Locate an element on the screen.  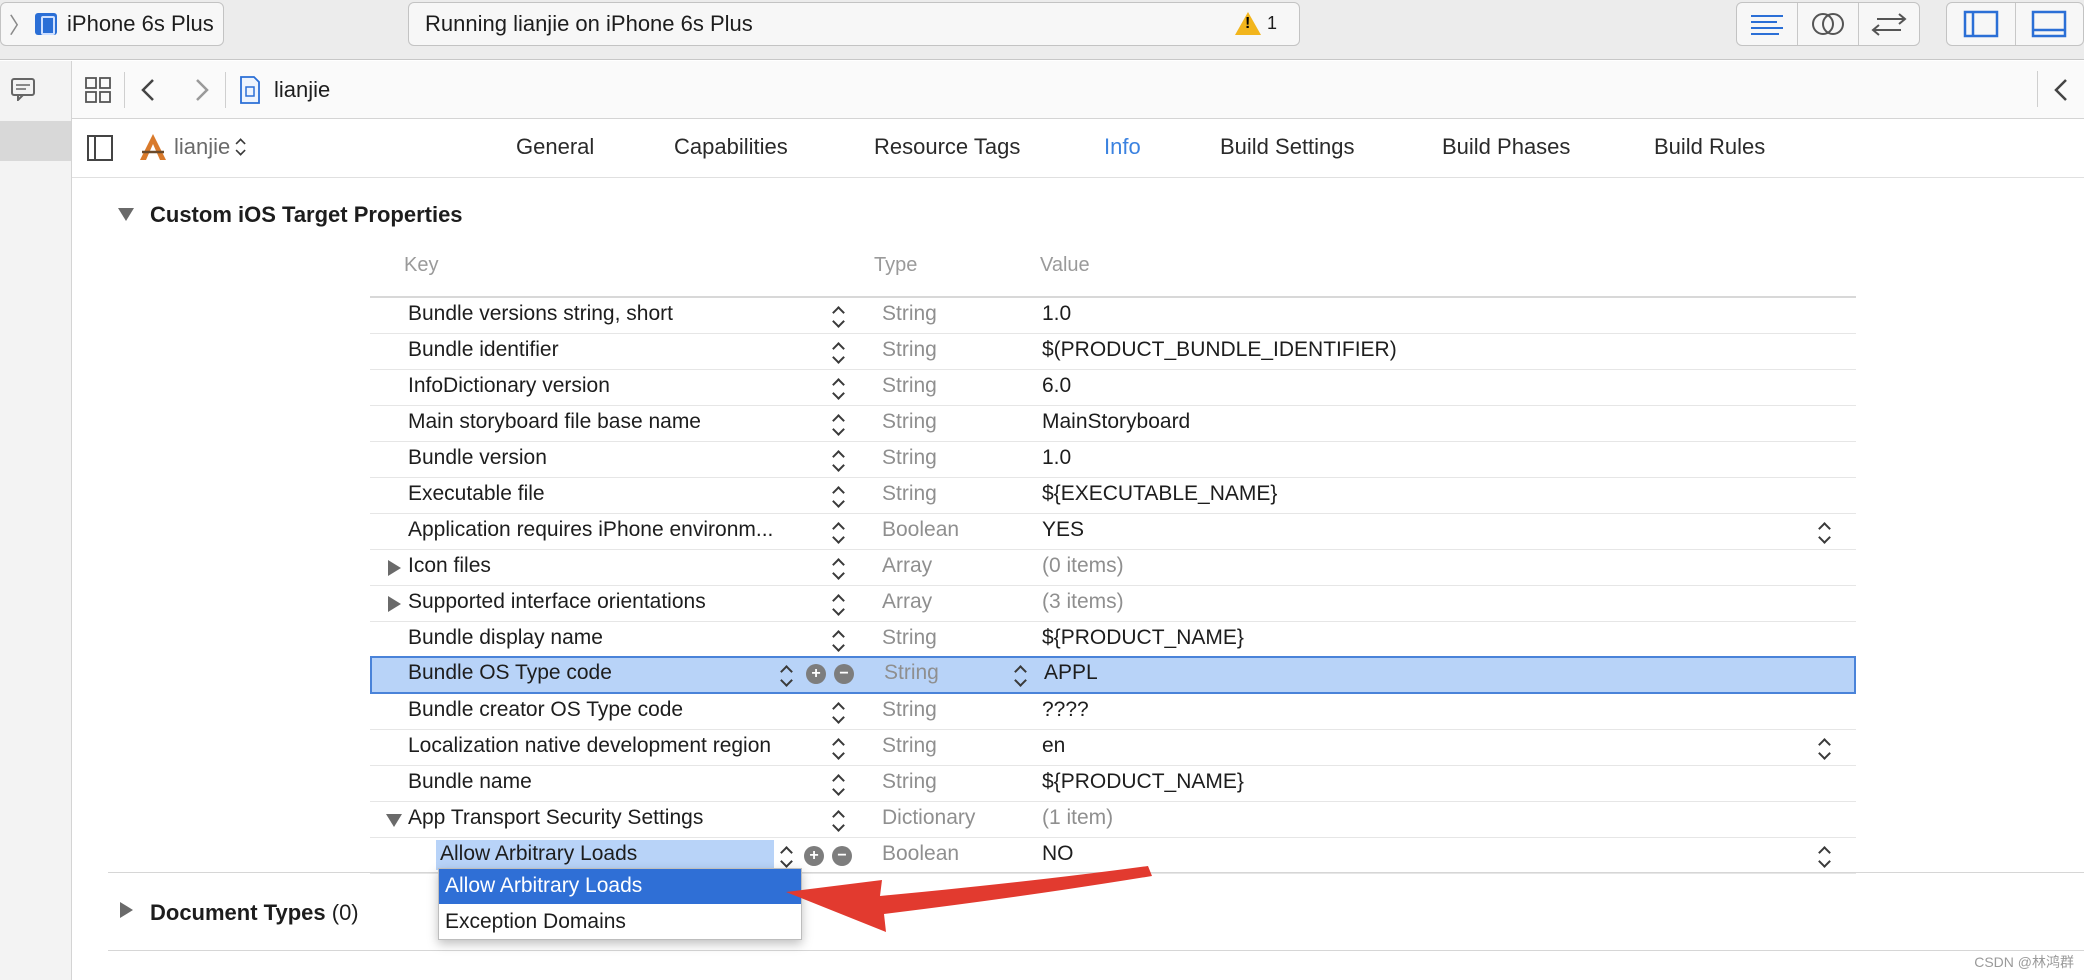
back-arrow-icon is located at coordinates (149, 90).